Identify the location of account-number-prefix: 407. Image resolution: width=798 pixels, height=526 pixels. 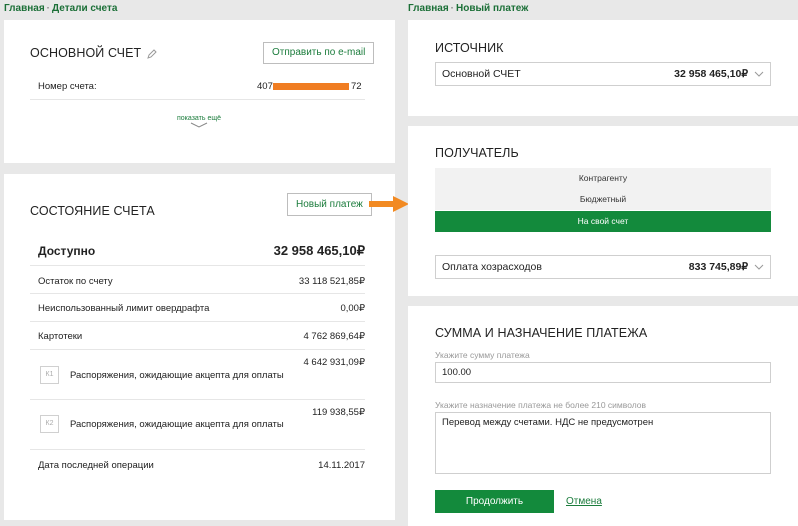
(265, 86).